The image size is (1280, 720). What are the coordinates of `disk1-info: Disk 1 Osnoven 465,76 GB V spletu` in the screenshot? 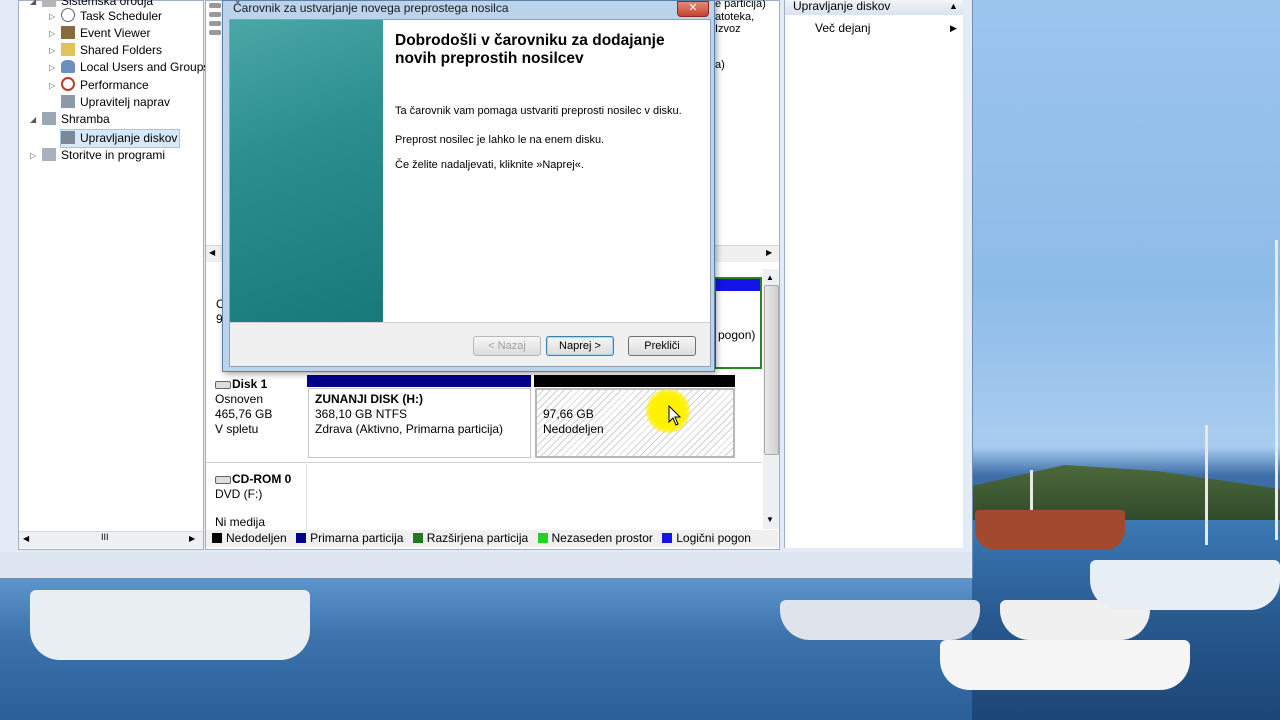 It's located at (243, 407).